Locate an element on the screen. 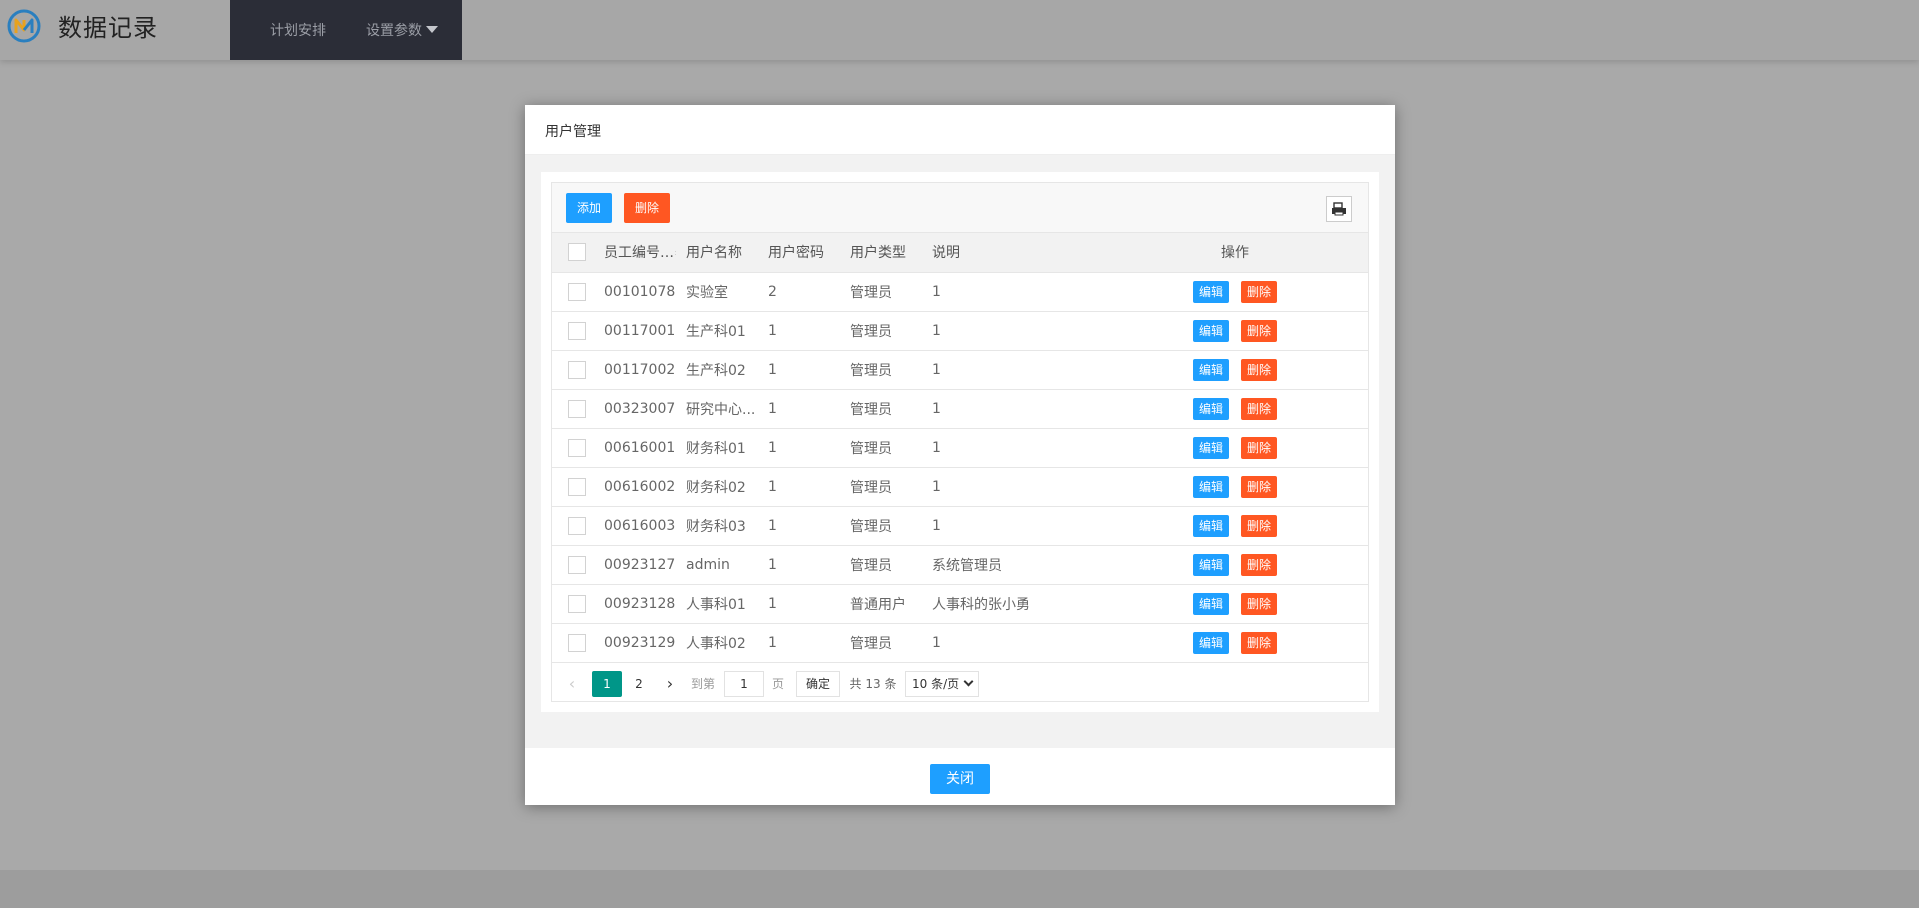 The width and height of the screenshot is (1919, 908). printer-icon is located at coordinates (1339, 209).